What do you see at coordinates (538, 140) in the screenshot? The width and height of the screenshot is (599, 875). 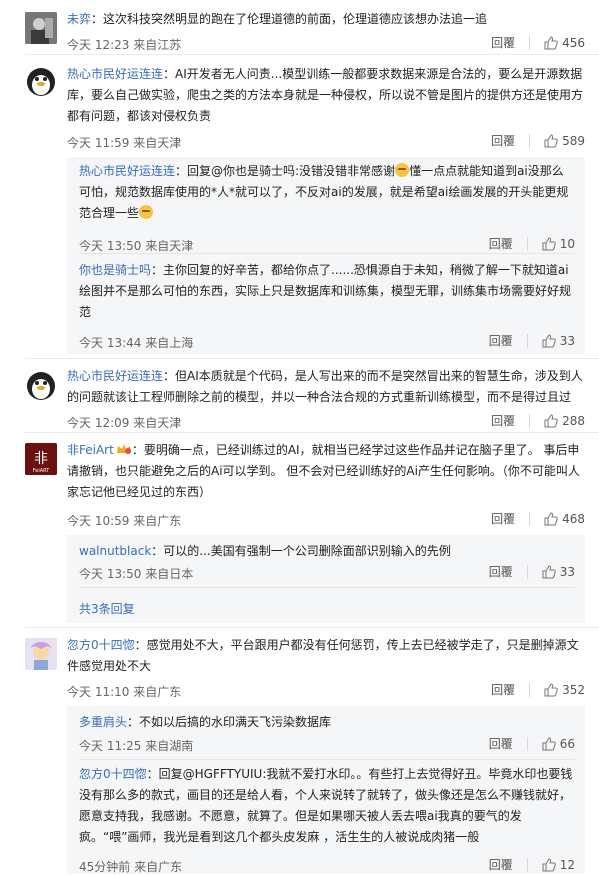 I see `comment-actions: 回覆 589` at bounding box center [538, 140].